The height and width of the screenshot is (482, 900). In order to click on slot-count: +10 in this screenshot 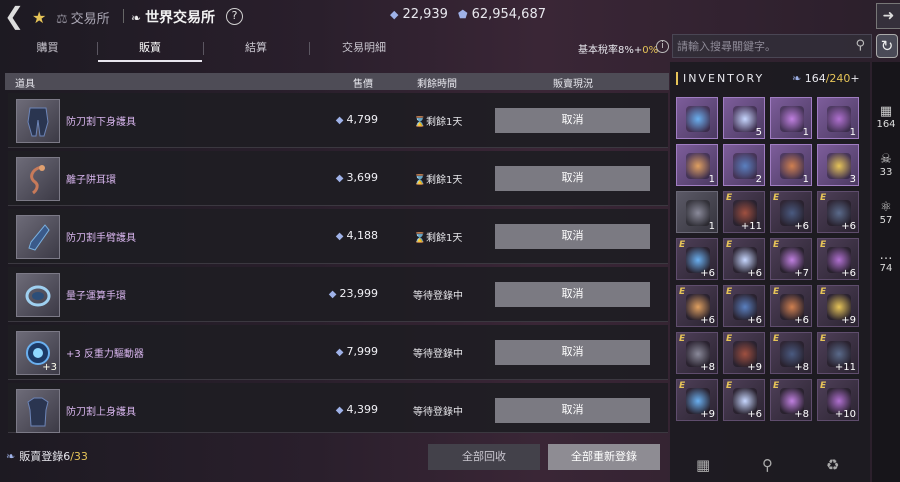, I will do `click(845, 414)`.